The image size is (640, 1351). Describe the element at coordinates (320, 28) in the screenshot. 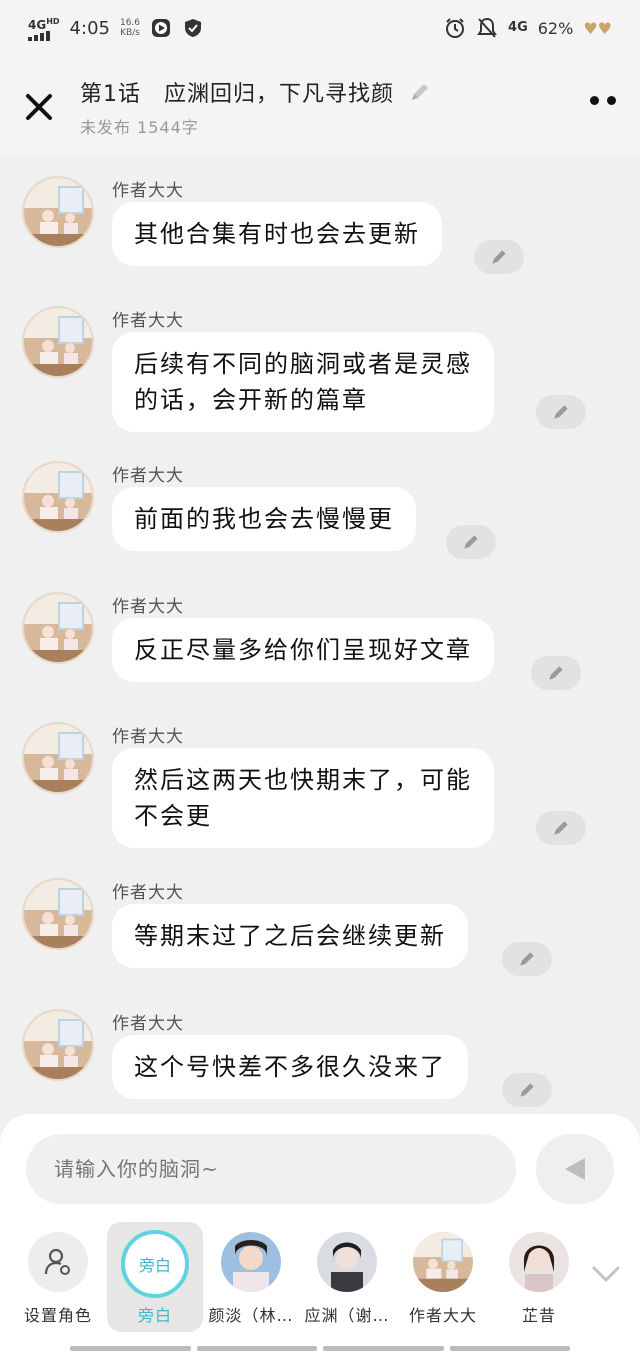

I see `status-bar: 4GHD 4:05 16.6 KB/s 4G 62% ♥♥` at that location.